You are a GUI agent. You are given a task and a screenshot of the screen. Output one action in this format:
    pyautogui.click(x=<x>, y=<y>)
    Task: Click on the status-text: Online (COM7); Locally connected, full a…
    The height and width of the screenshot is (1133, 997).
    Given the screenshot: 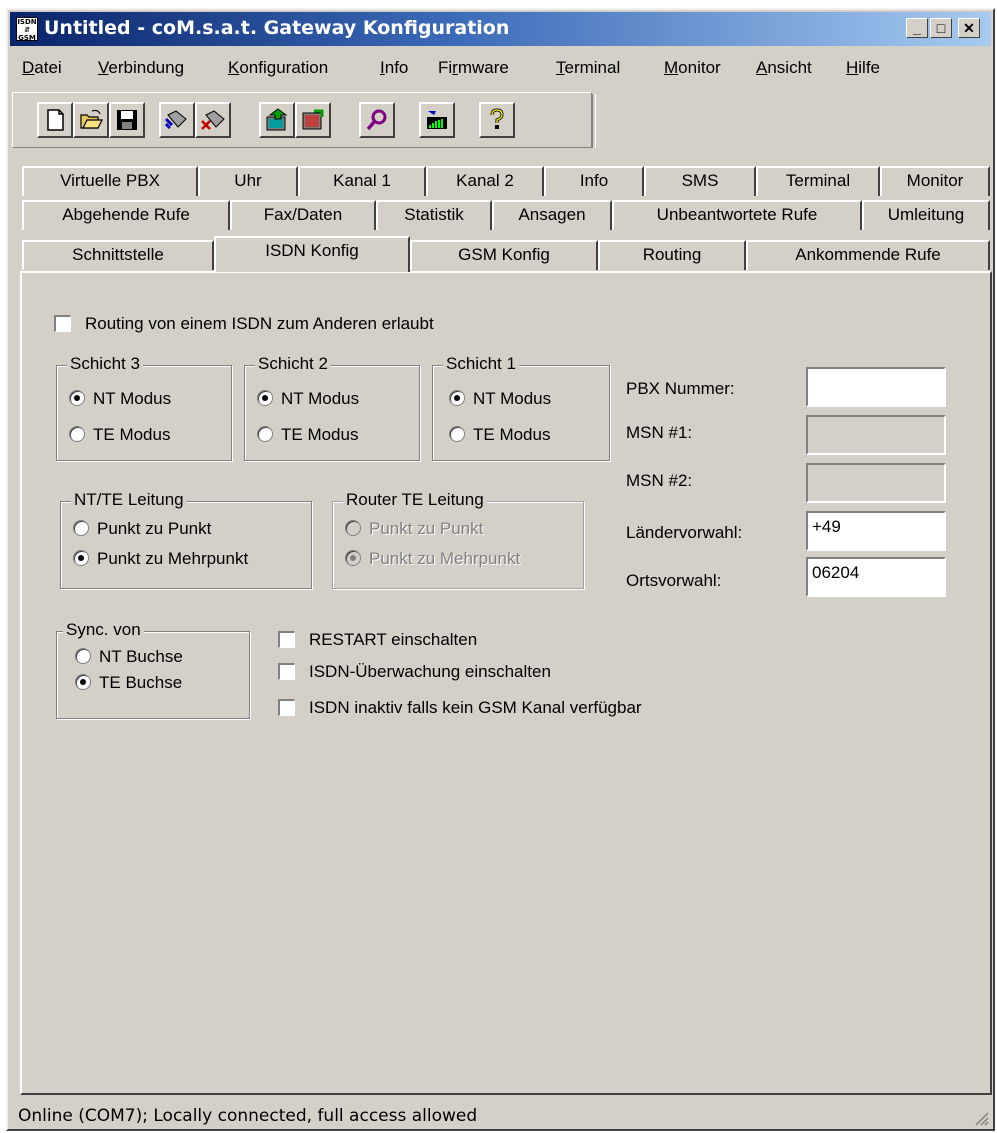 What is the action you would take?
    pyautogui.click(x=248, y=1116)
    